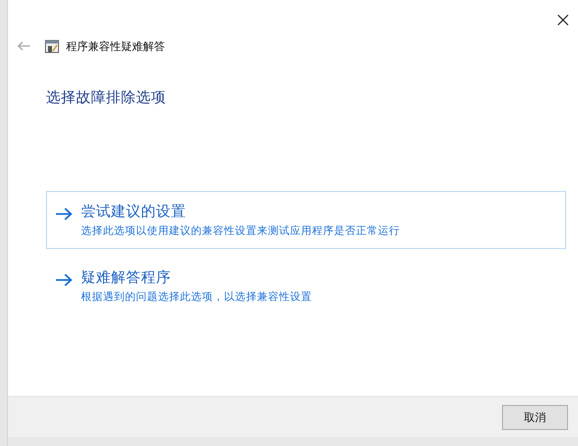 The width and height of the screenshot is (578, 446). I want to click on option-description: 根据遇到的问题选择此选项，以选择兼容性设置, so click(196, 297).